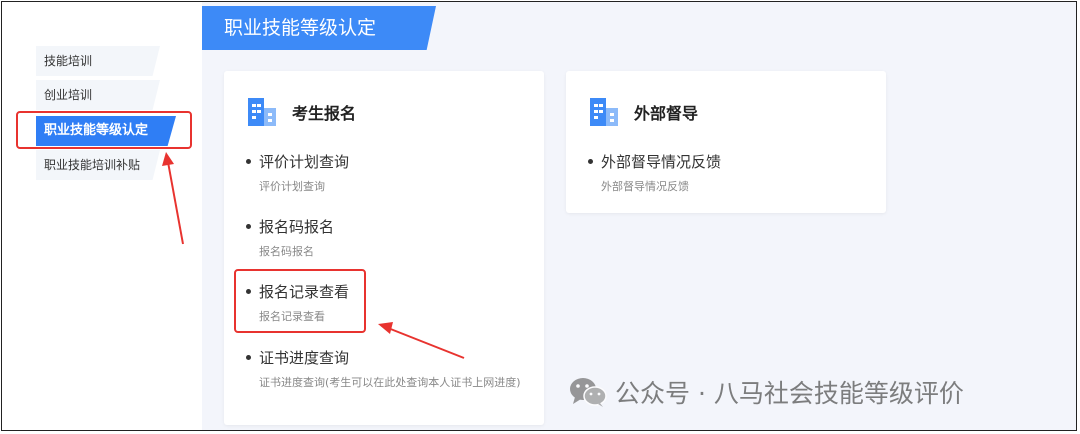  Describe the element at coordinates (726, 142) in the screenshot. I see `card-external-supervision: 外部督导 外部督导情况反馈 外部督导情况反馈` at that location.